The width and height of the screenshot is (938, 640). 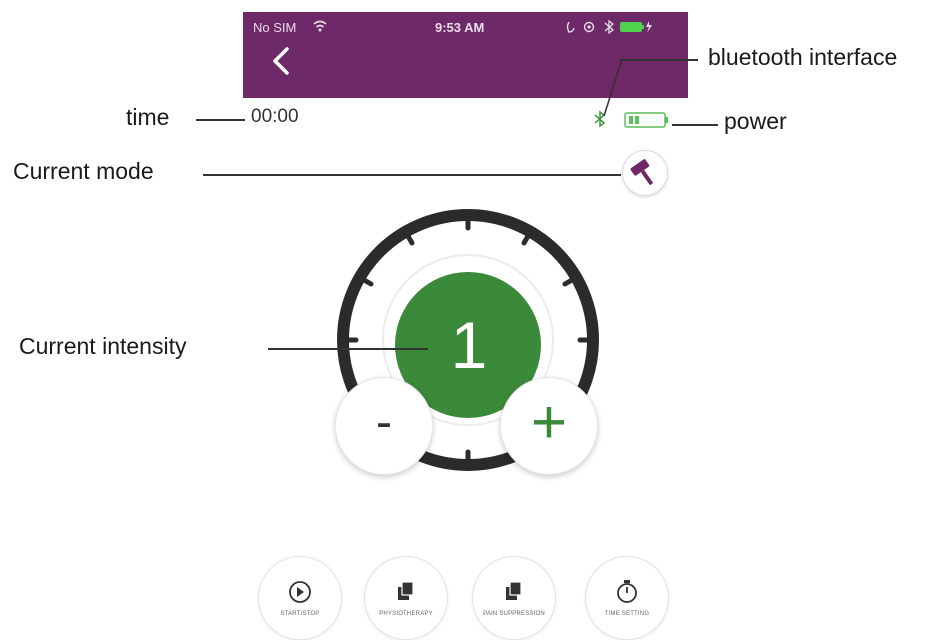 What do you see at coordinates (549, 422) in the screenshot?
I see `increase-label: +` at bounding box center [549, 422].